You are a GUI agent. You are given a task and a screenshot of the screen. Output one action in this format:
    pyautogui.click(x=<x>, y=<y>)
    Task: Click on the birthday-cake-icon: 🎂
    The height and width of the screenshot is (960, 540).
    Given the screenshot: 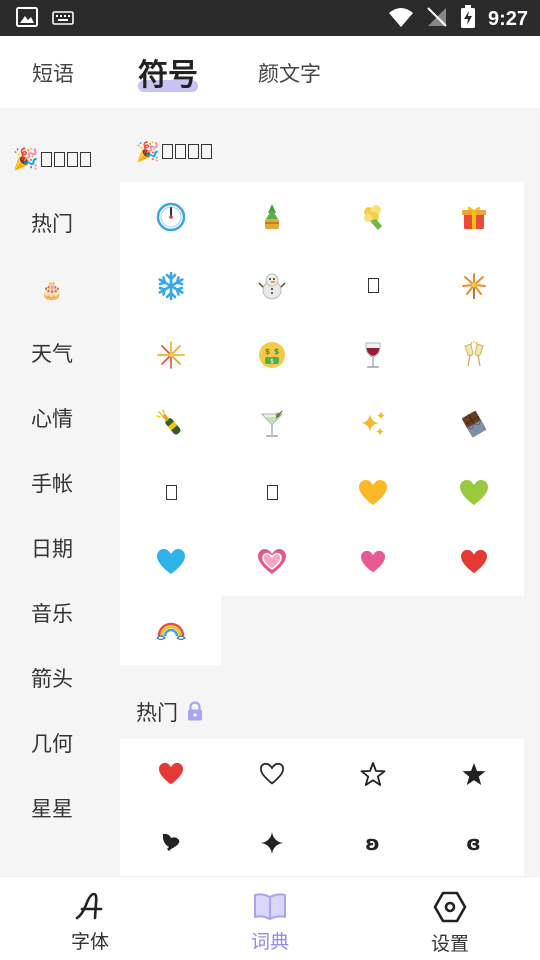 What is the action you would take?
    pyautogui.click(x=52, y=290)
    